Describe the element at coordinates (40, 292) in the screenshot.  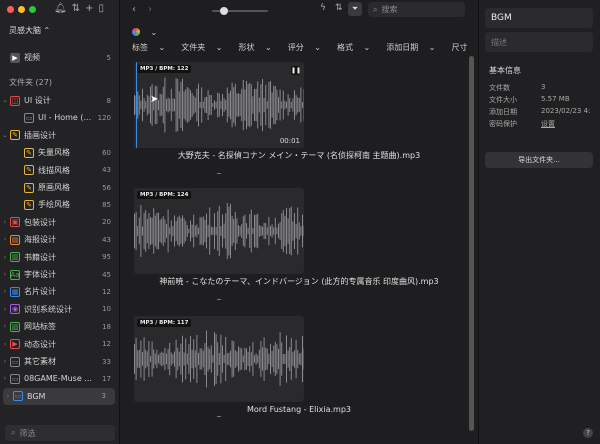
I see `sidebar-folder-label: 名片设计` at that location.